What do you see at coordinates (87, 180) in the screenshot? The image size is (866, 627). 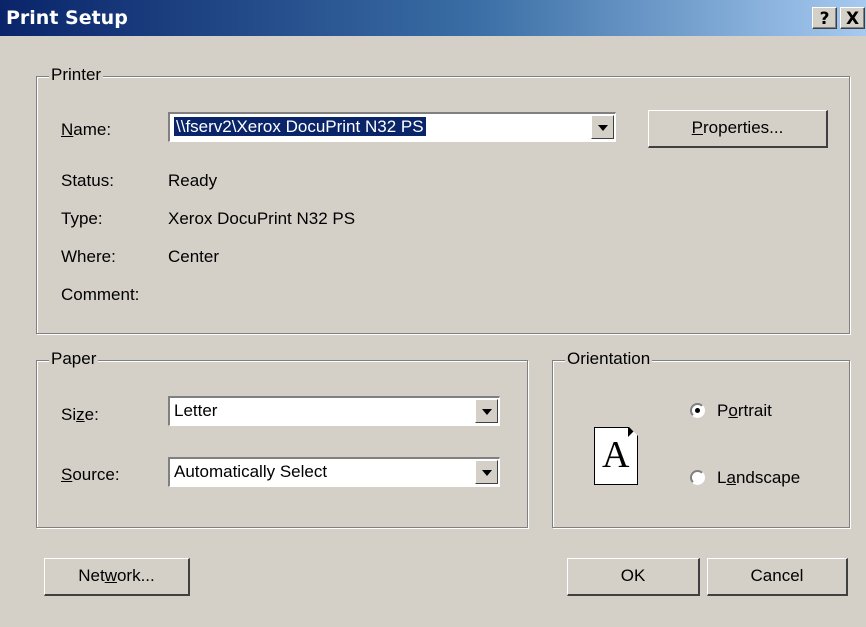 I see `status-label: Status:` at bounding box center [87, 180].